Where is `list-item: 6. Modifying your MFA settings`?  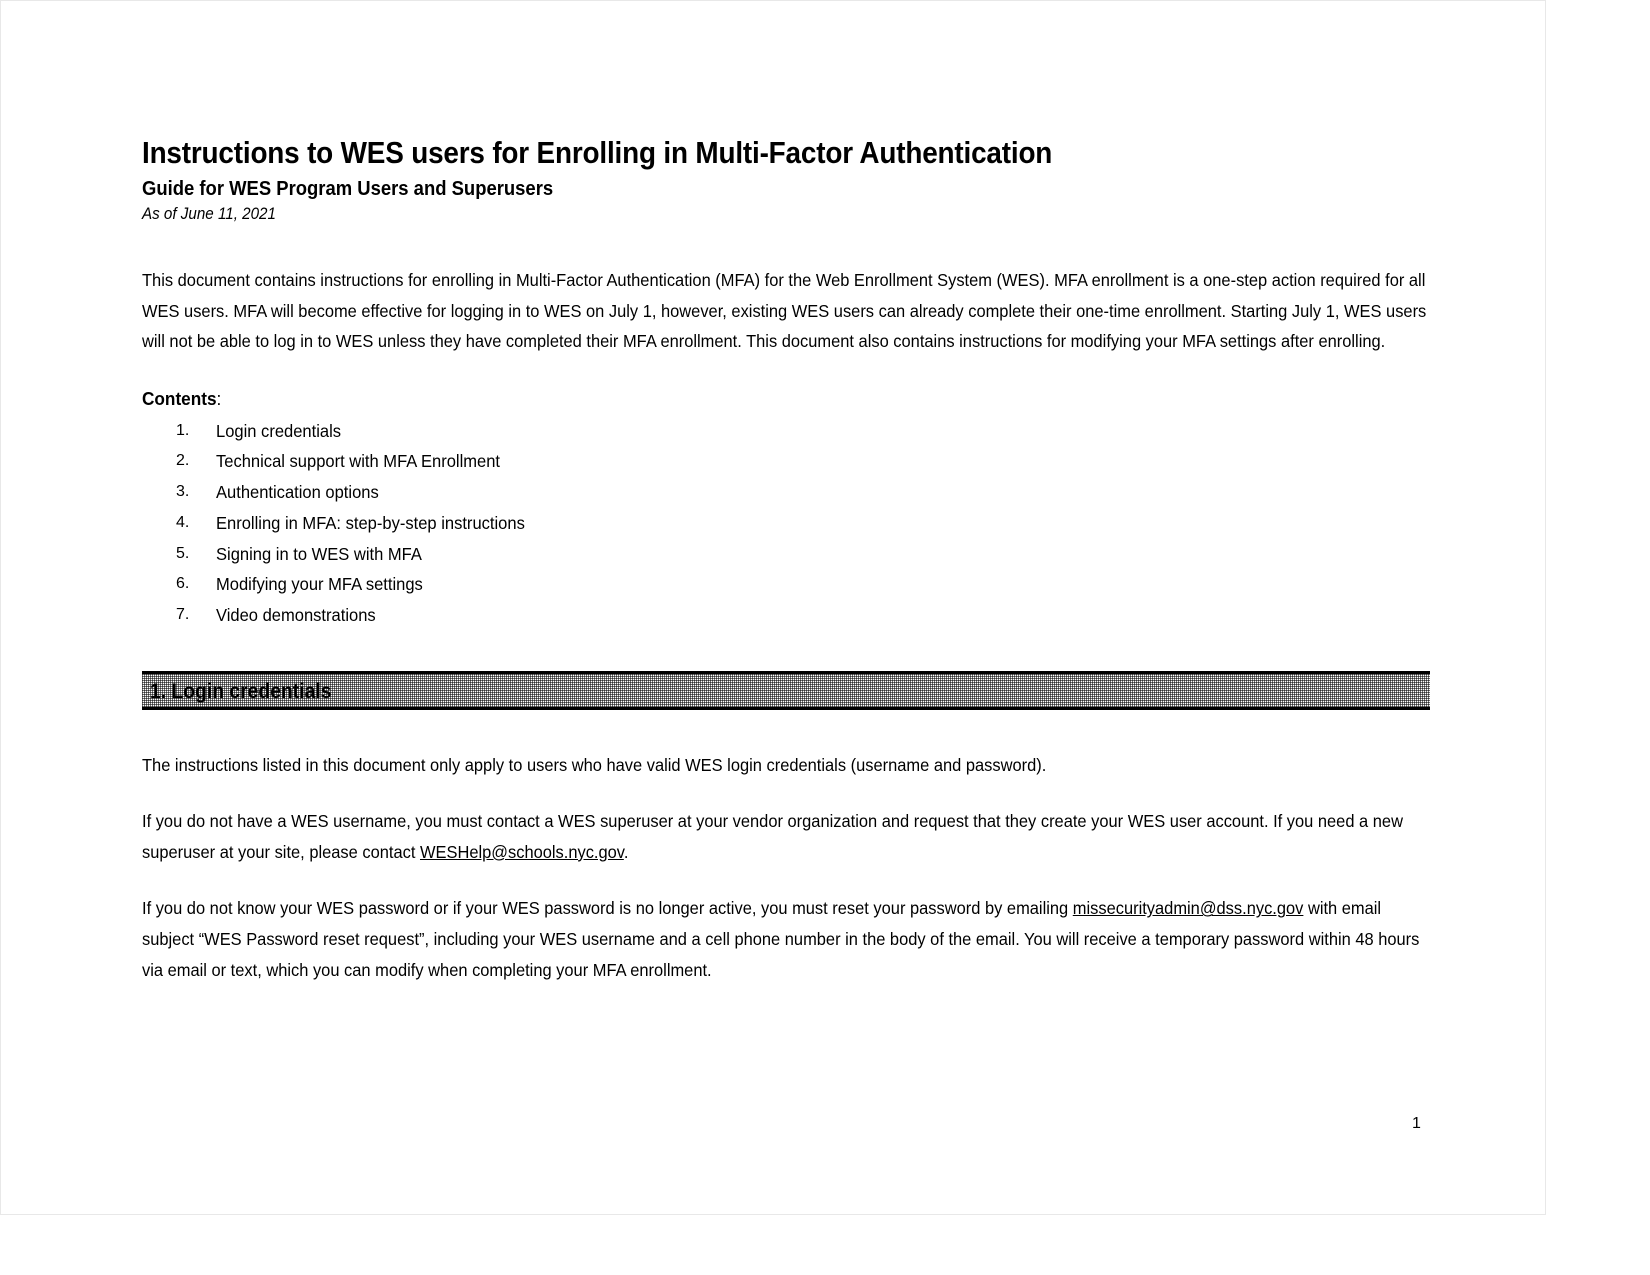 list-item: 6. Modifying your MFA settings is located at coordinates (784, 584).